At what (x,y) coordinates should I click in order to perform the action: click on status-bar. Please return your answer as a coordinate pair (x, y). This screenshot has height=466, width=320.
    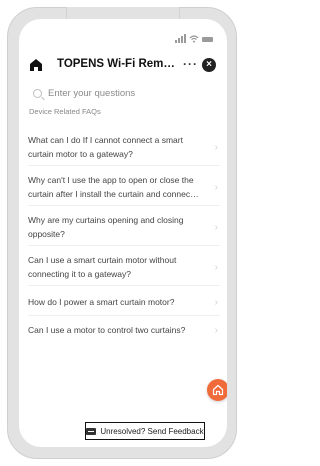
    Looking at the image, I should click on (194, 38).